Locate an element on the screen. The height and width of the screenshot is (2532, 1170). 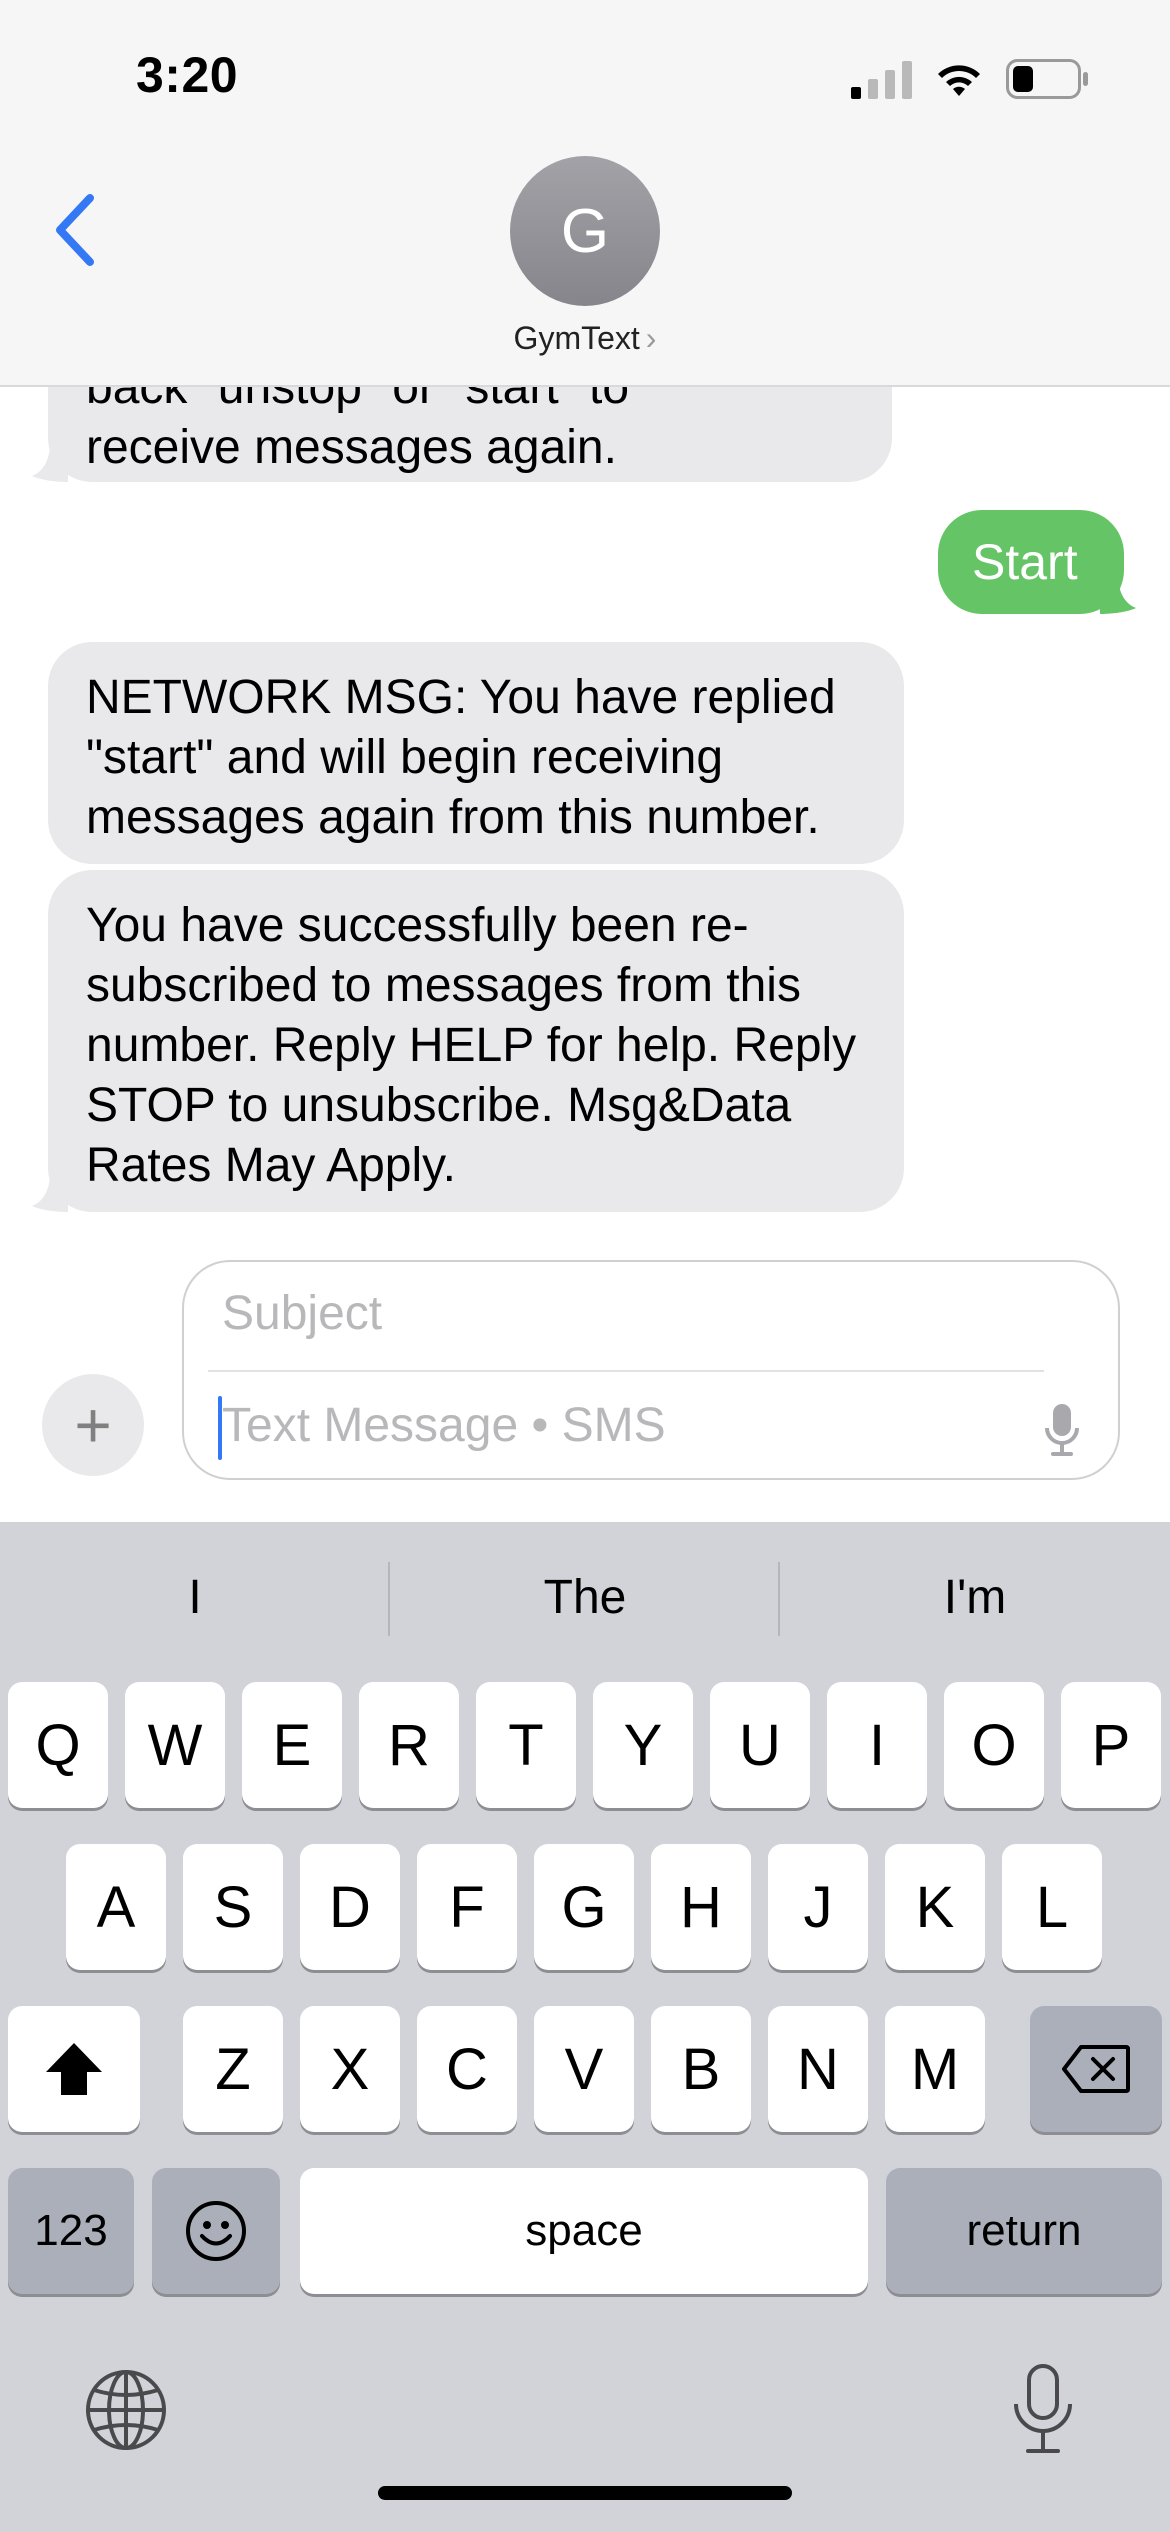
delete-icon is located at coordinates (1096, 2069).